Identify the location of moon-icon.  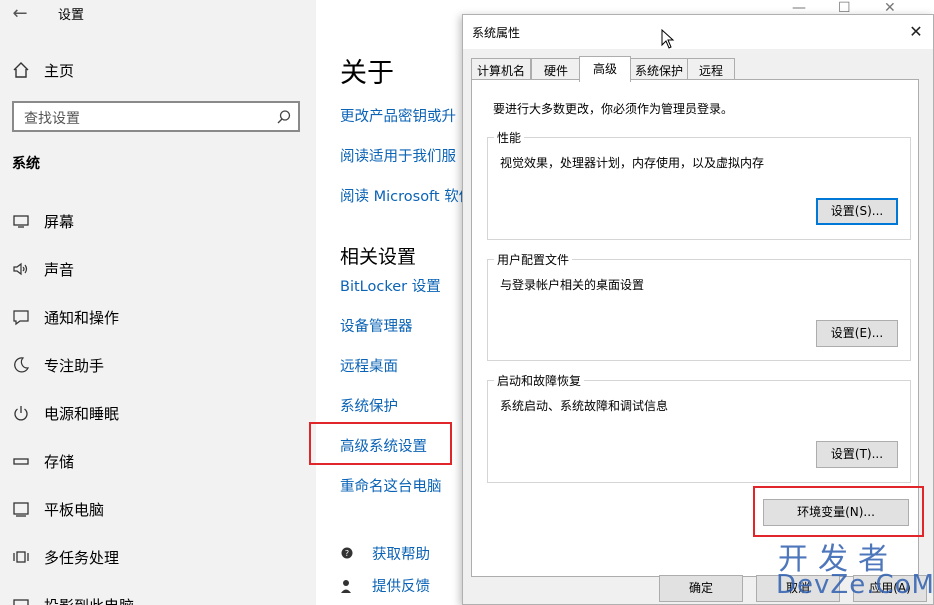
(22, 365).